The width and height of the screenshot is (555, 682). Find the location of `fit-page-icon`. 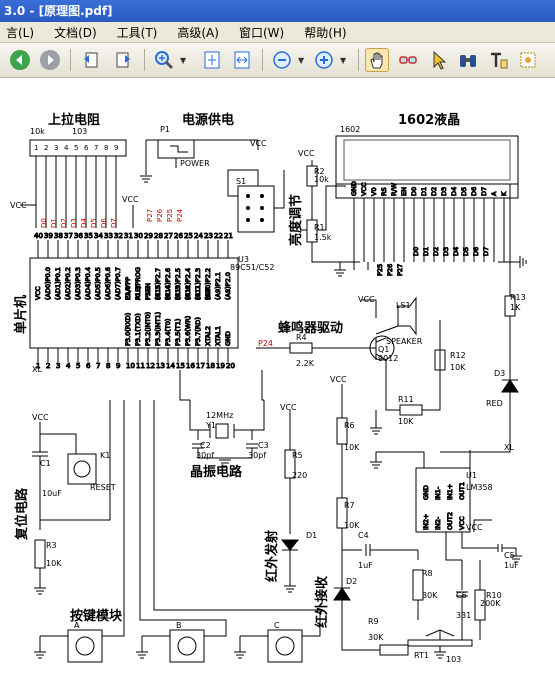

fit-page-icon is located at coordinates (212, 60).